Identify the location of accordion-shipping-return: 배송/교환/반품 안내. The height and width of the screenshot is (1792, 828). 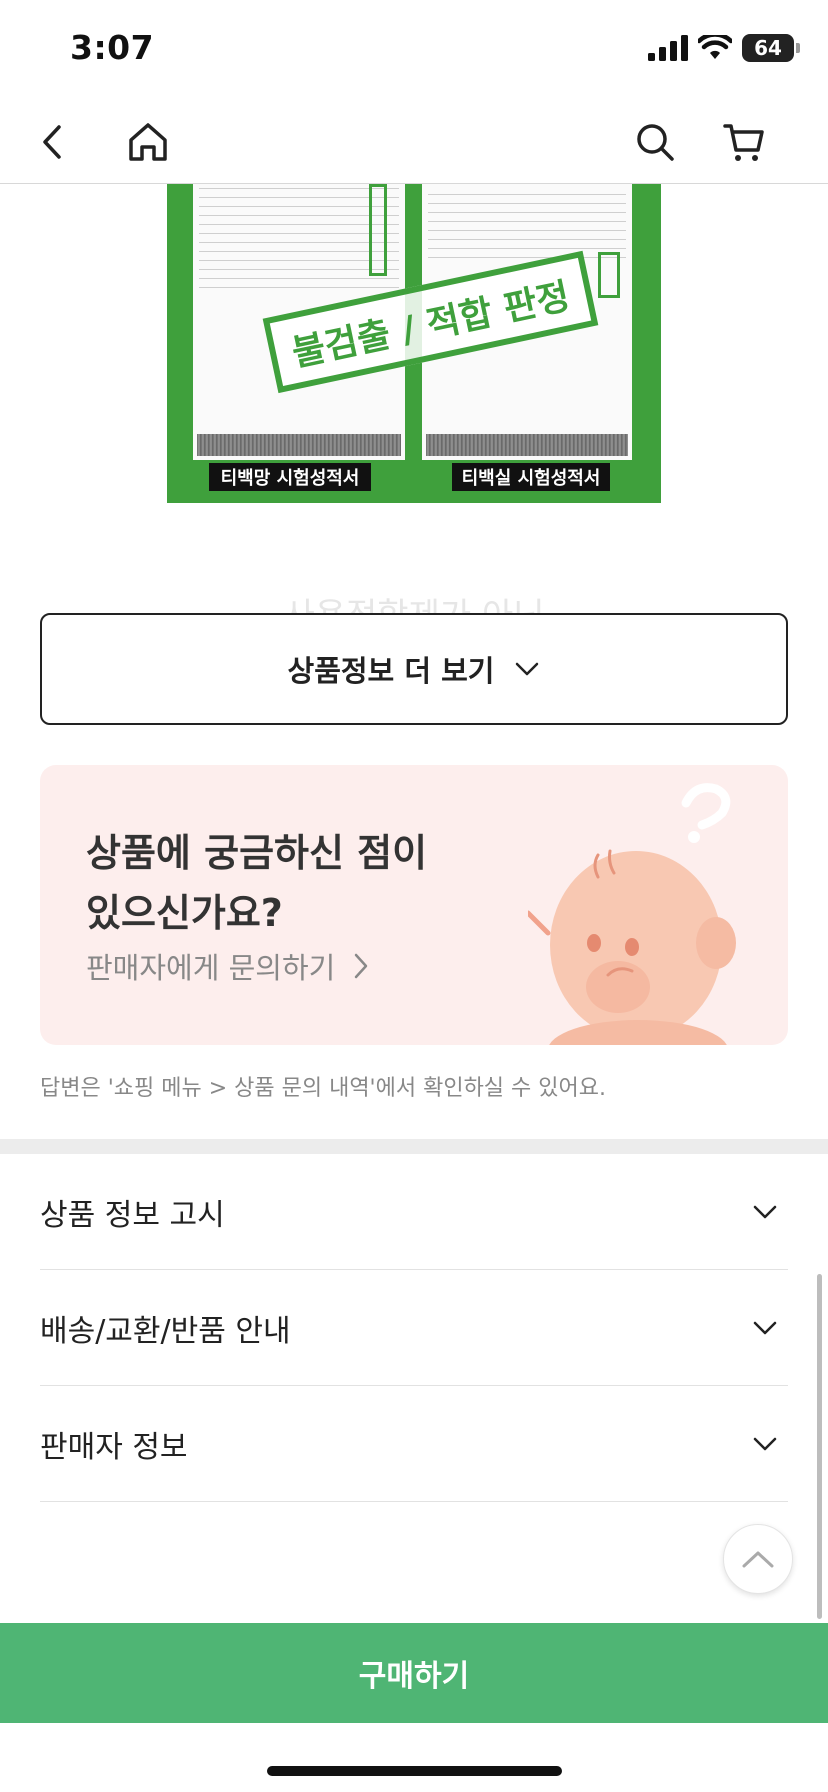
(414, 1328).